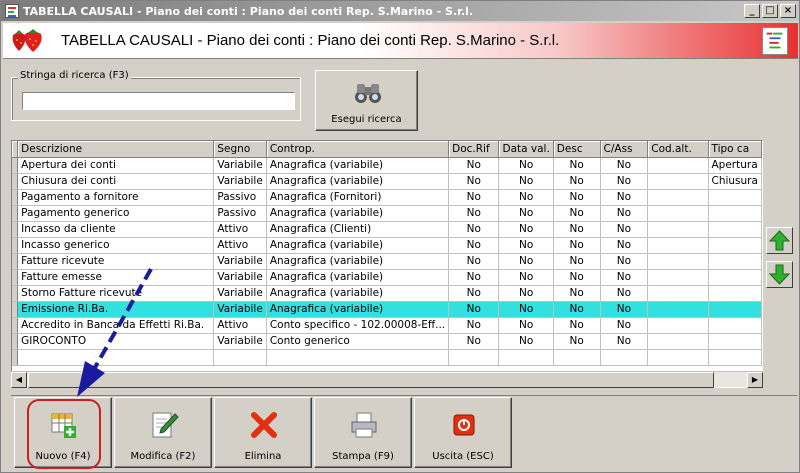  Describe the element at coordinates (526, 149) in the screenshot. I see `column-header: Data val.` at that location.